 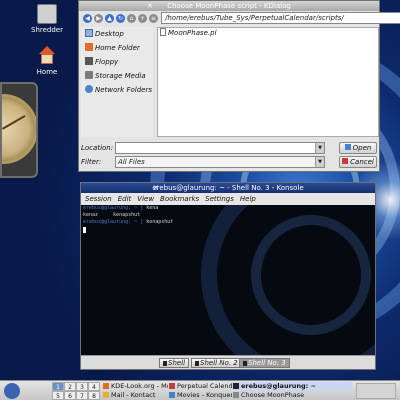 I want to click on menu-edit: Edit, so click(x=125, y=199).